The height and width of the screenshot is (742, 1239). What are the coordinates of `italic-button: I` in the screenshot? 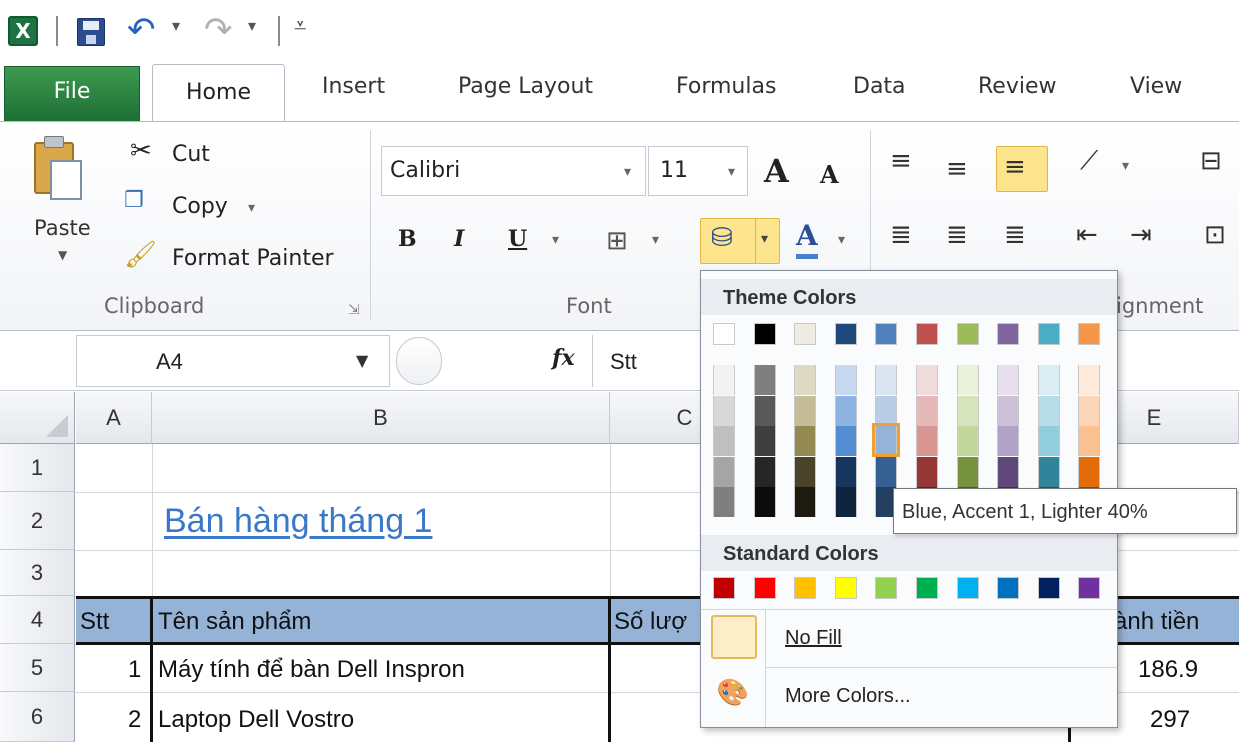 It's located at (459, 239).